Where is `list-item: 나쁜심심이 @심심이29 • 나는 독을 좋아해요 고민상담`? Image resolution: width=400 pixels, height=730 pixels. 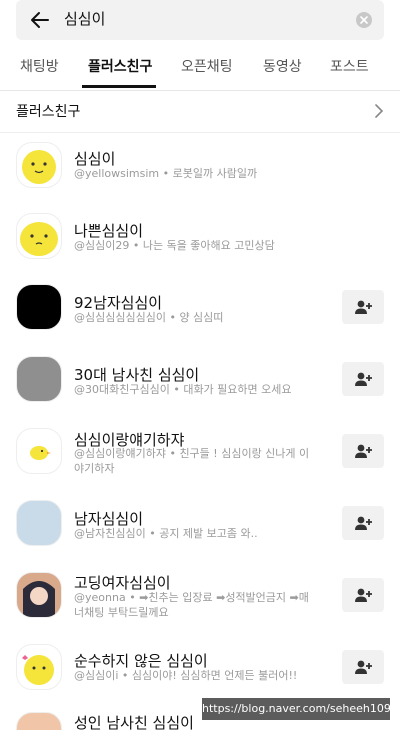
list-item: 나쁜심심이 @심심이29 • 나는 독을 좋아해요 고민상담 is located at coordinates (200, 244).